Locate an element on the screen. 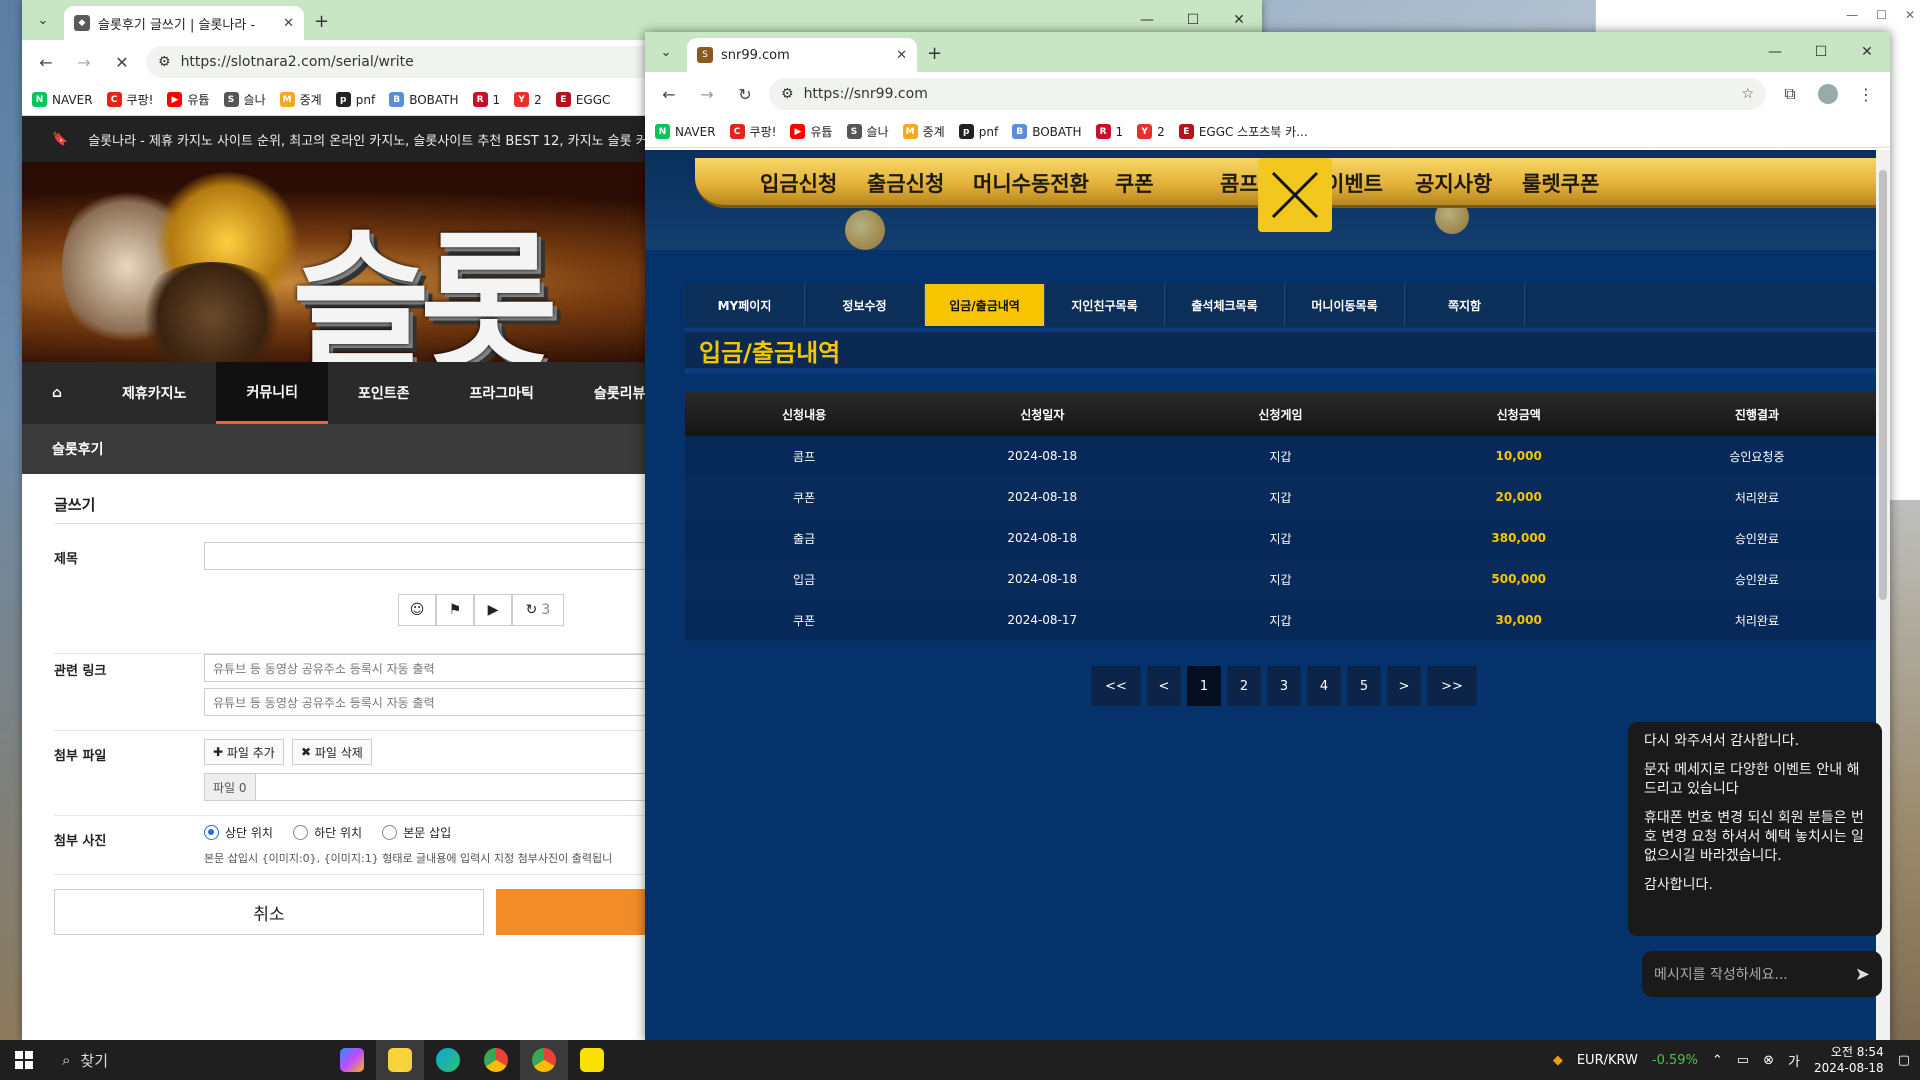 Image resolution: width=1920 pixels, height=1080 pixels. notification-icon: ▢ is located at coordinates (1904, 1060).